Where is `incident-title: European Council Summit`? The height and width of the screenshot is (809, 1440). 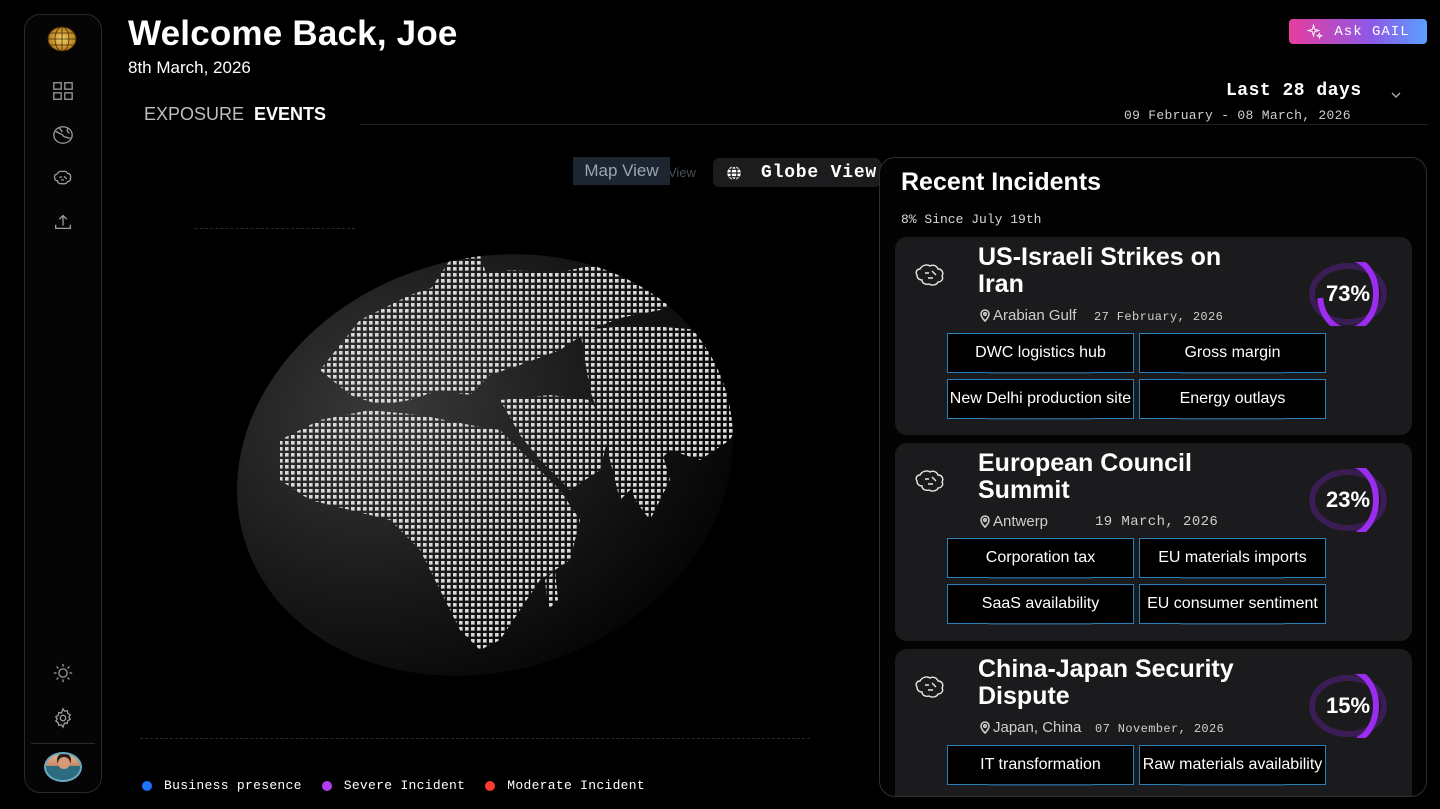
incident-title: European Council Summit is located at coordinates (1085, 476).